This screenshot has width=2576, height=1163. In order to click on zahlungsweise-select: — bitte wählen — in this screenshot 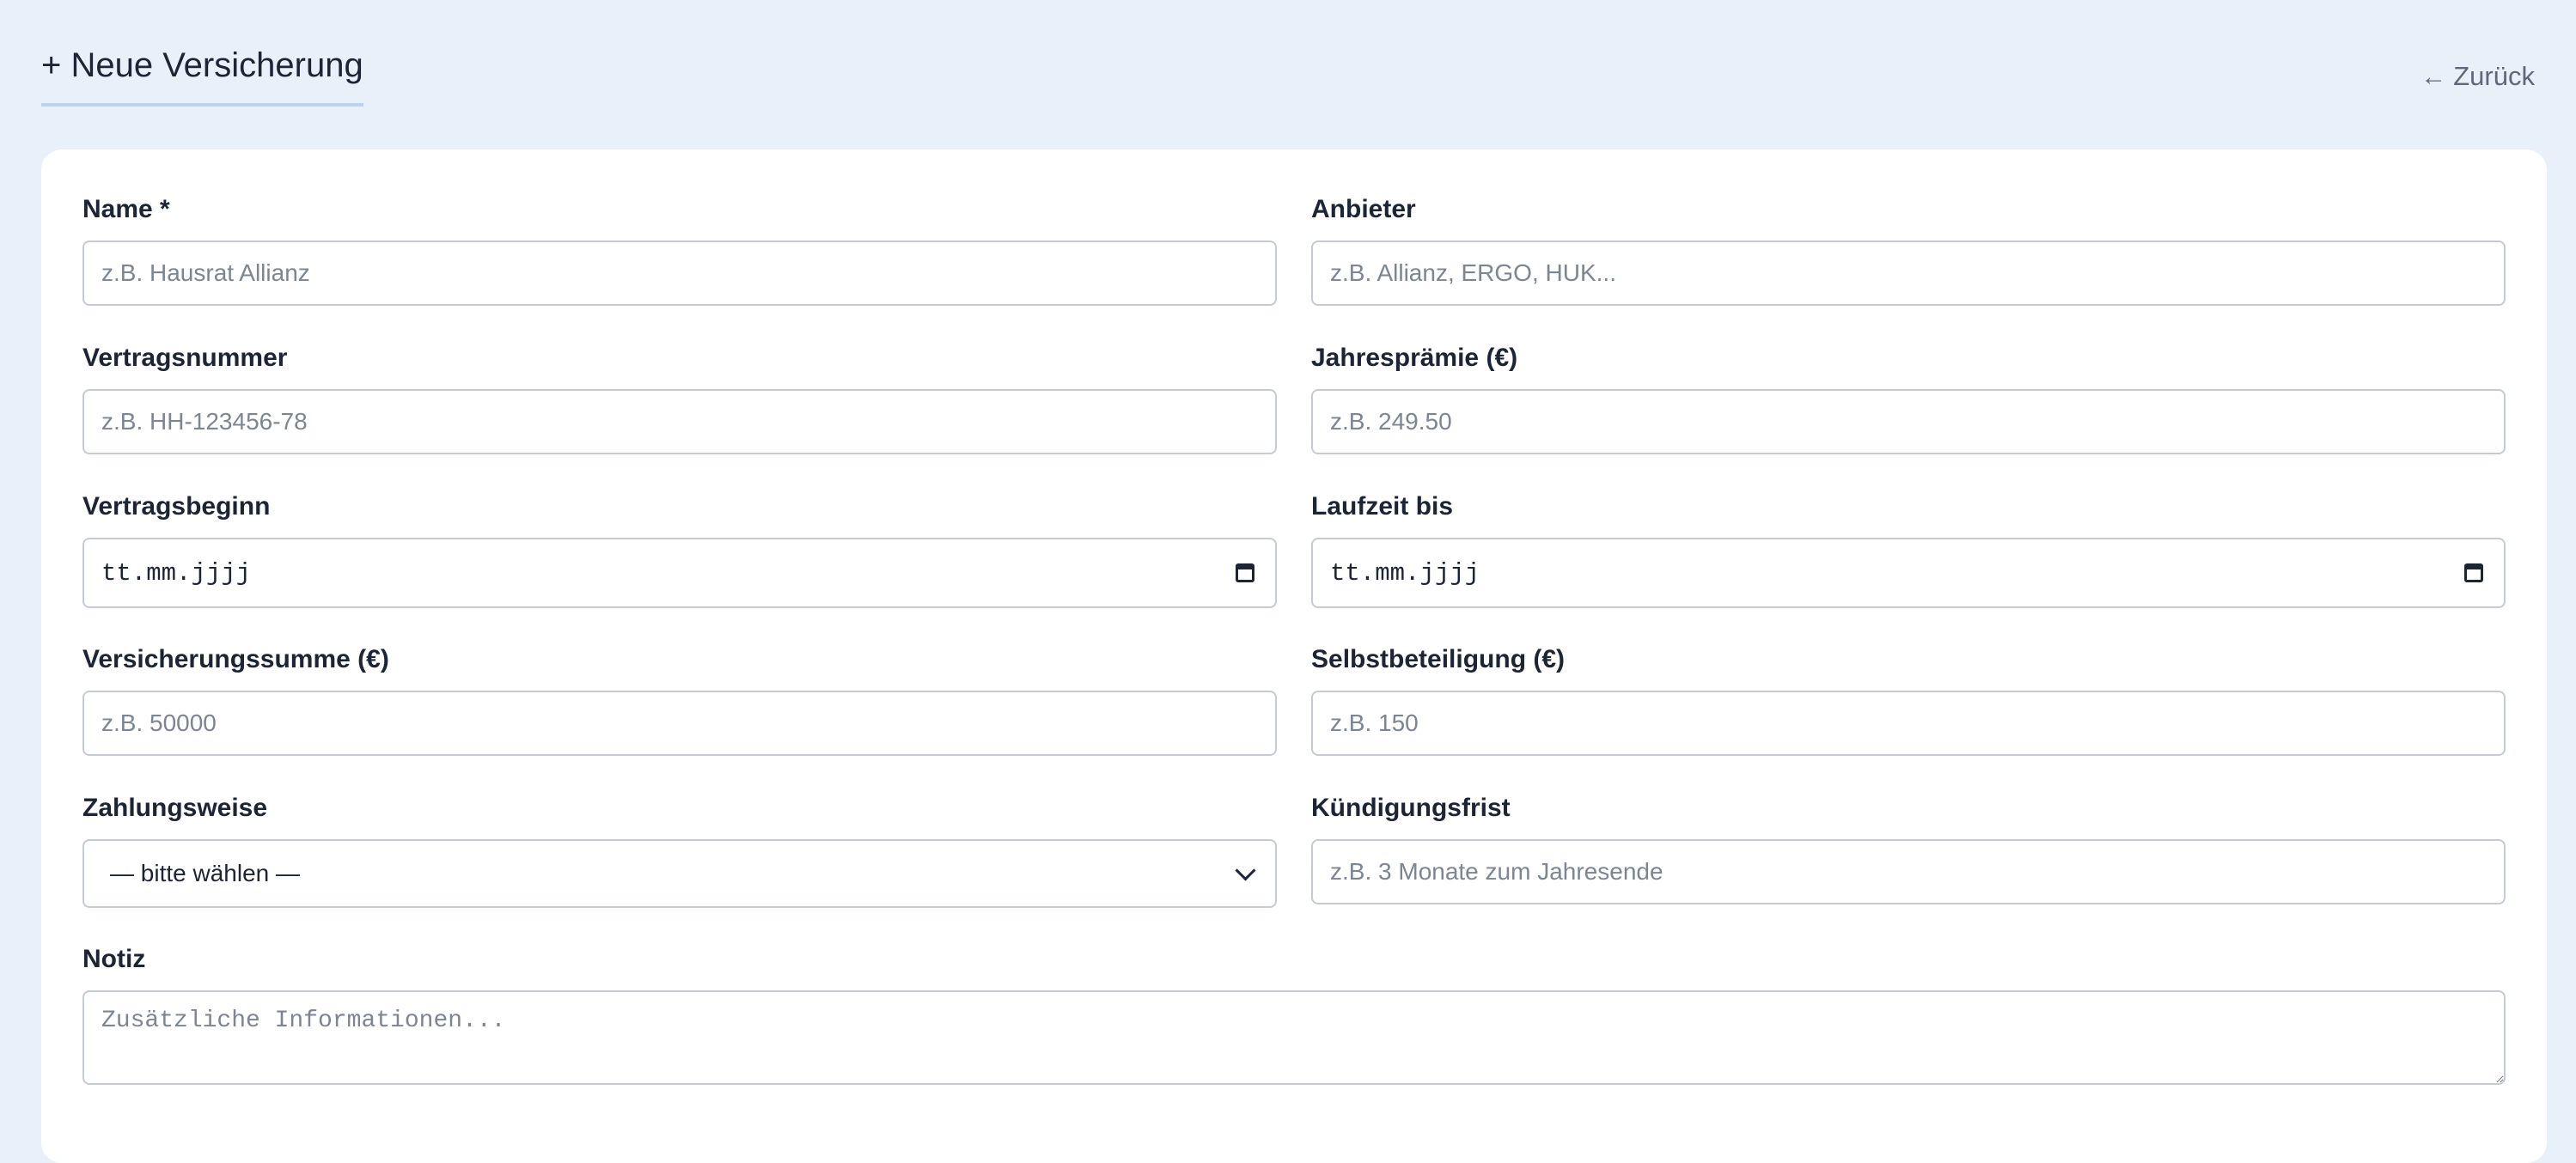, I will do `click(679, 873)`.